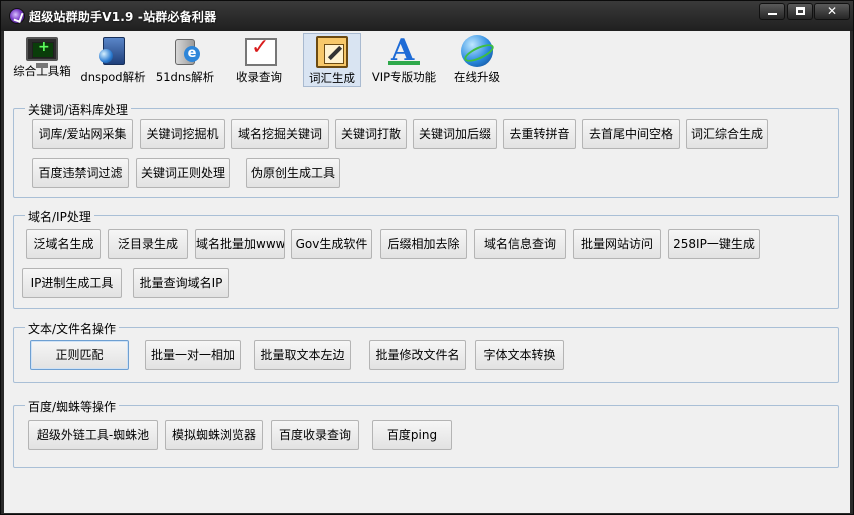 The image size is (854, 515). What do you see at coordinates (72, 406) in the screenshot?
I see `group-title: 百度/蜘蛛等操作` at bounding box center [72, 406].